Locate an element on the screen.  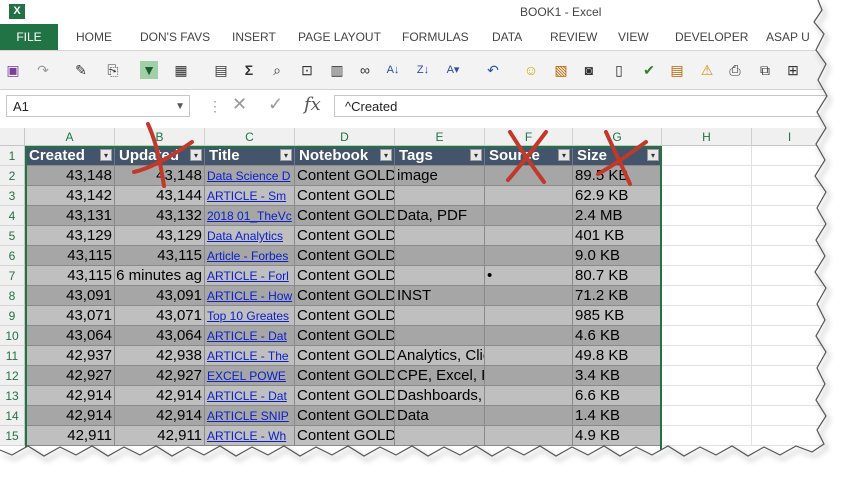
row-header: 10 is located at coordinates (12, 336).